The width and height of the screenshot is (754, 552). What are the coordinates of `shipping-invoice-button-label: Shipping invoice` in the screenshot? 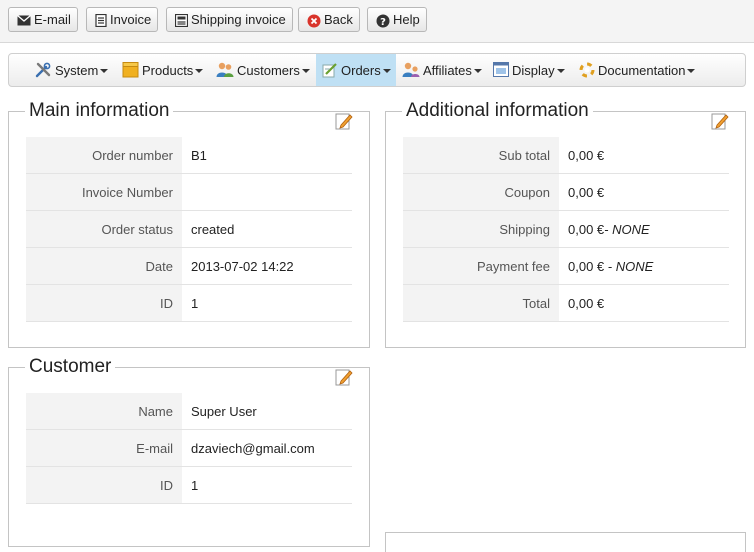 It's located at (238, 19).